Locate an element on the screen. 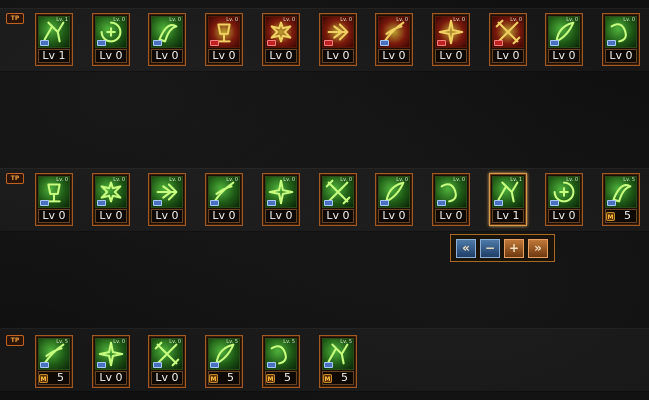 This screenshot has height=400, width=649. explosion-icon: Lv. 0 is located at coordinates (451, 32).